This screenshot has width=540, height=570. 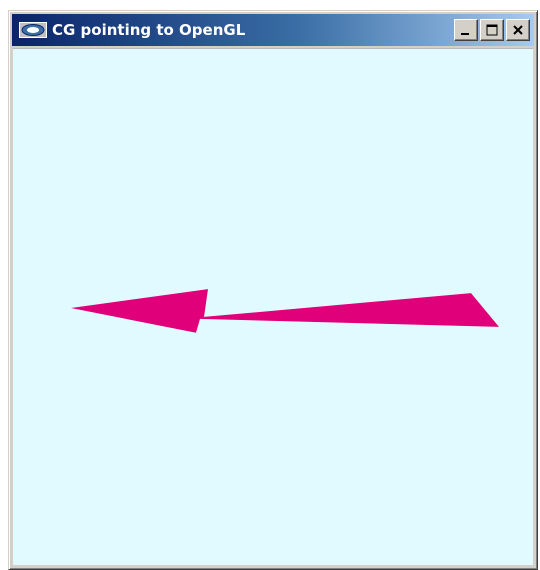 I want to click on minimize-icon, so click(x=465, y=34).